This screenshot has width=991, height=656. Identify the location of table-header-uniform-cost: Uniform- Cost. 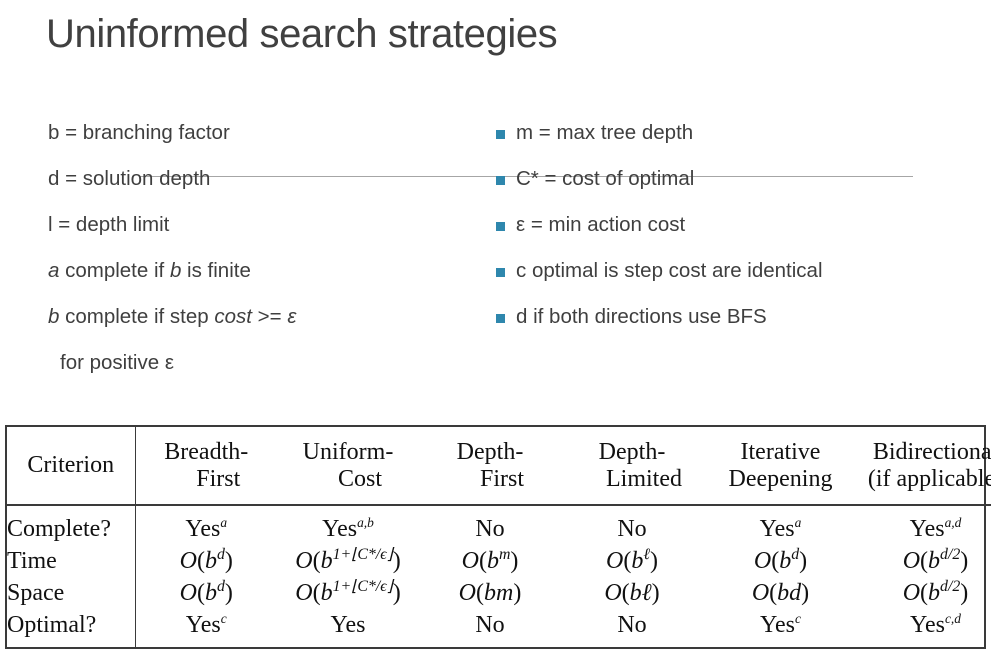
(348, 466).